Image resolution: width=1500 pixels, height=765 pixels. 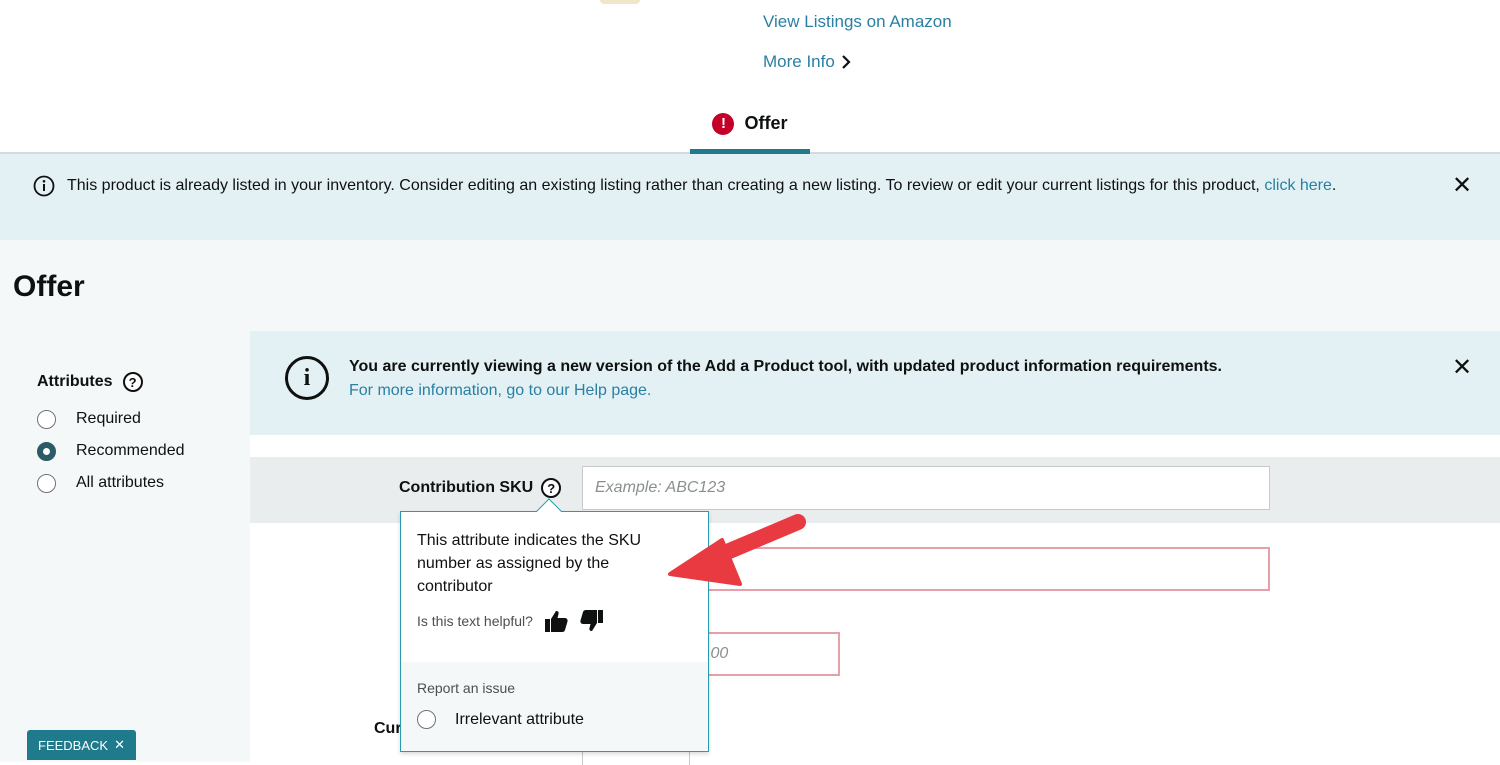 I want to click on tab-bar: ! Offer, so click(x=750, y=126).